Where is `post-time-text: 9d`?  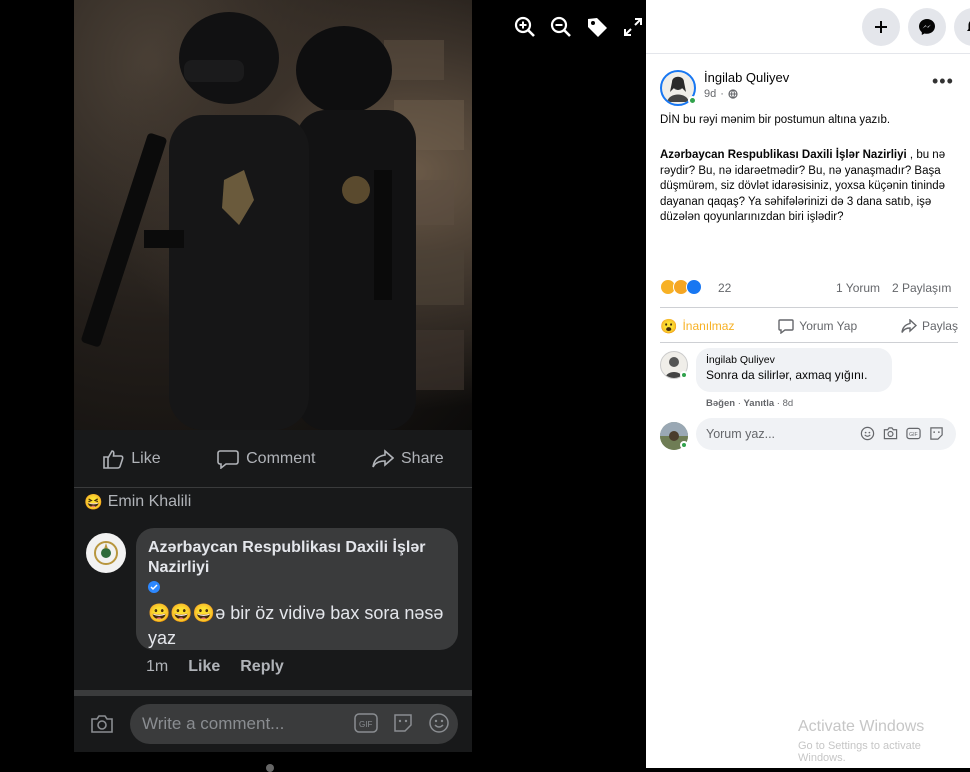
post-time-text: 9d is located at coordinates (710, 94).